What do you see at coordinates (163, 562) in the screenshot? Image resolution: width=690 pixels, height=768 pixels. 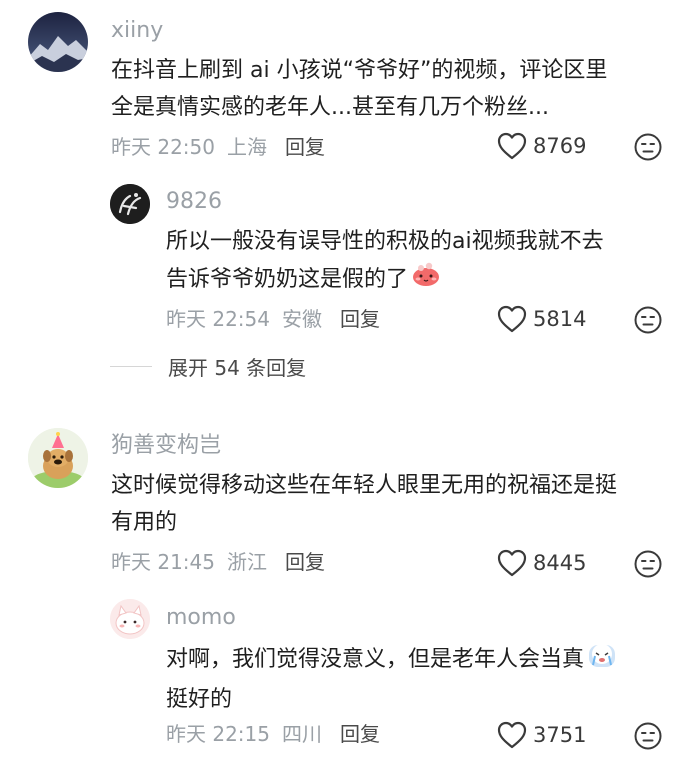 I see `comment-time: 昨天 21:45` at bounding box center [163, 562].